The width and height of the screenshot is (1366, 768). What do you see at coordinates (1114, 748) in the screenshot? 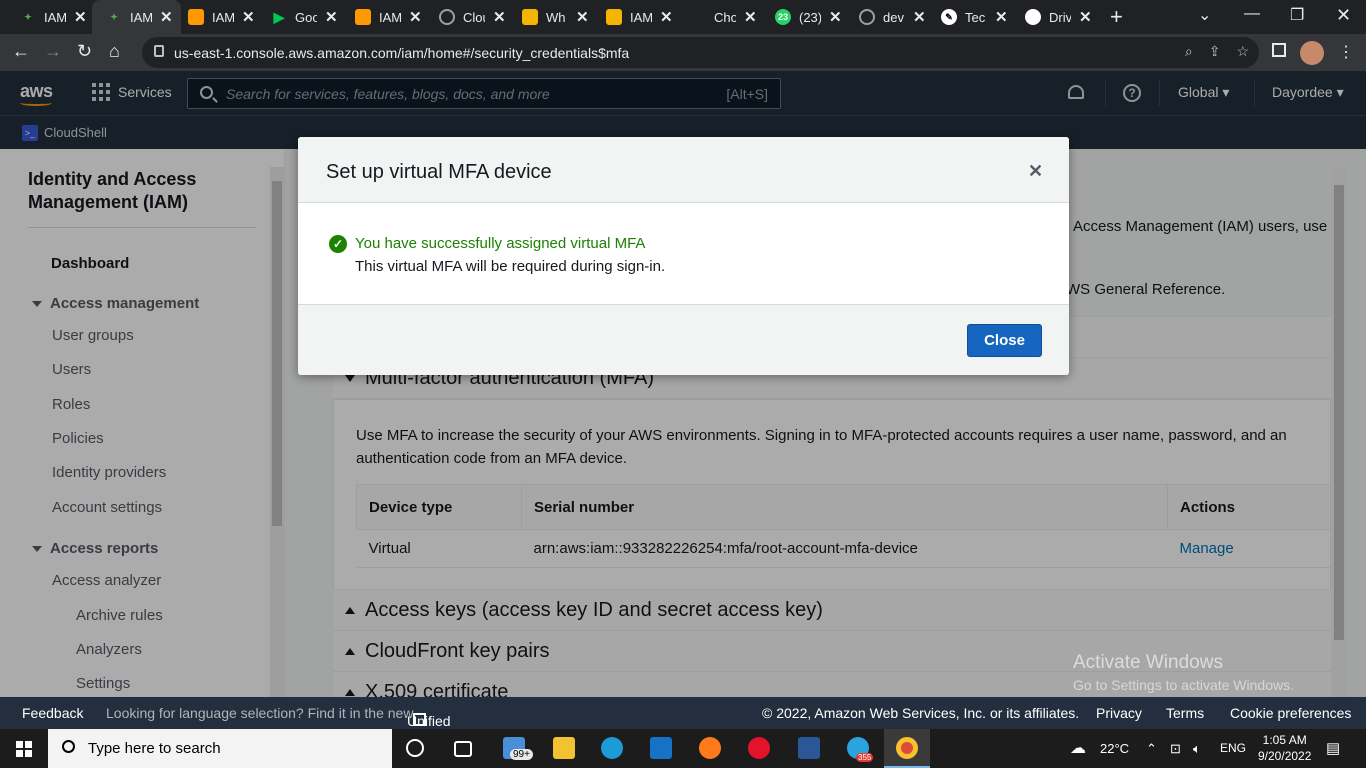
I see `weather-temperature: 22°C` at bounding box center [1114, 748].